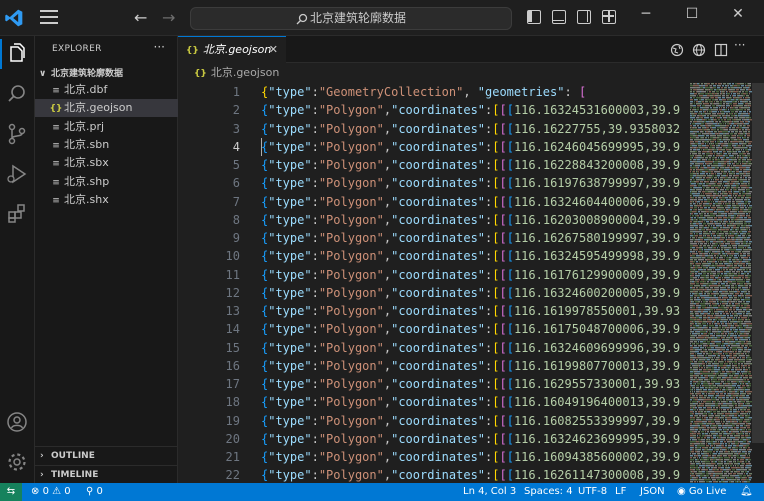  I want to click on globe-icon, so click(699, 50).